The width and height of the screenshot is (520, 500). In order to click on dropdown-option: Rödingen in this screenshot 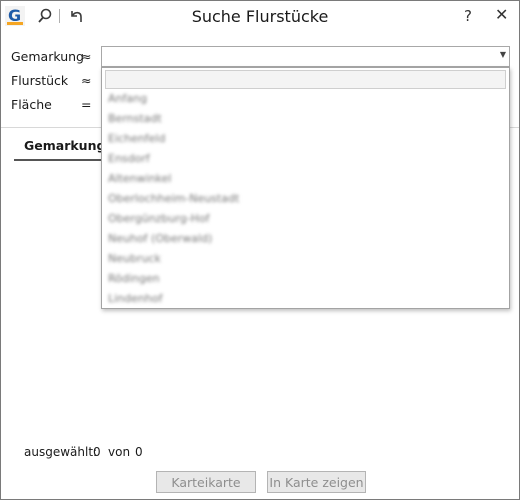, I will do `click(134, 279)`.